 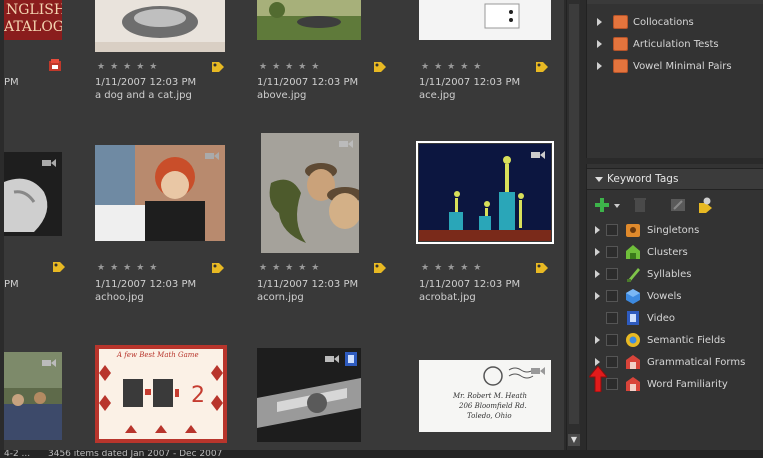 What do you see at coordinates (160, 193) in the screenshot?
I see `thumbnail-achoo` at bounding box center [160, 193].